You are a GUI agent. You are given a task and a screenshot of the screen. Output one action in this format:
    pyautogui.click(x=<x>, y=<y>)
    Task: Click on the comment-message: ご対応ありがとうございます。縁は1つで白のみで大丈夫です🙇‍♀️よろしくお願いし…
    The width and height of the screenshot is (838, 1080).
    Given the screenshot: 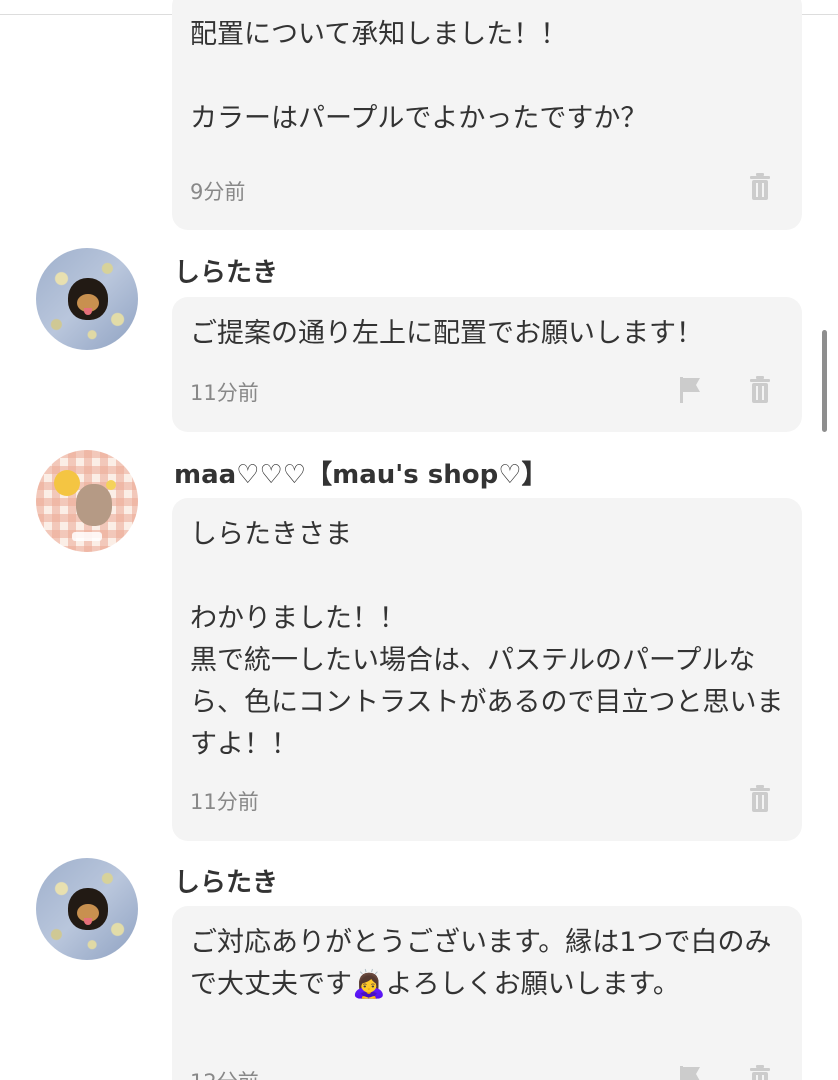 What is the action you would take?
    pyautogui.click(x=481, y=963)
    